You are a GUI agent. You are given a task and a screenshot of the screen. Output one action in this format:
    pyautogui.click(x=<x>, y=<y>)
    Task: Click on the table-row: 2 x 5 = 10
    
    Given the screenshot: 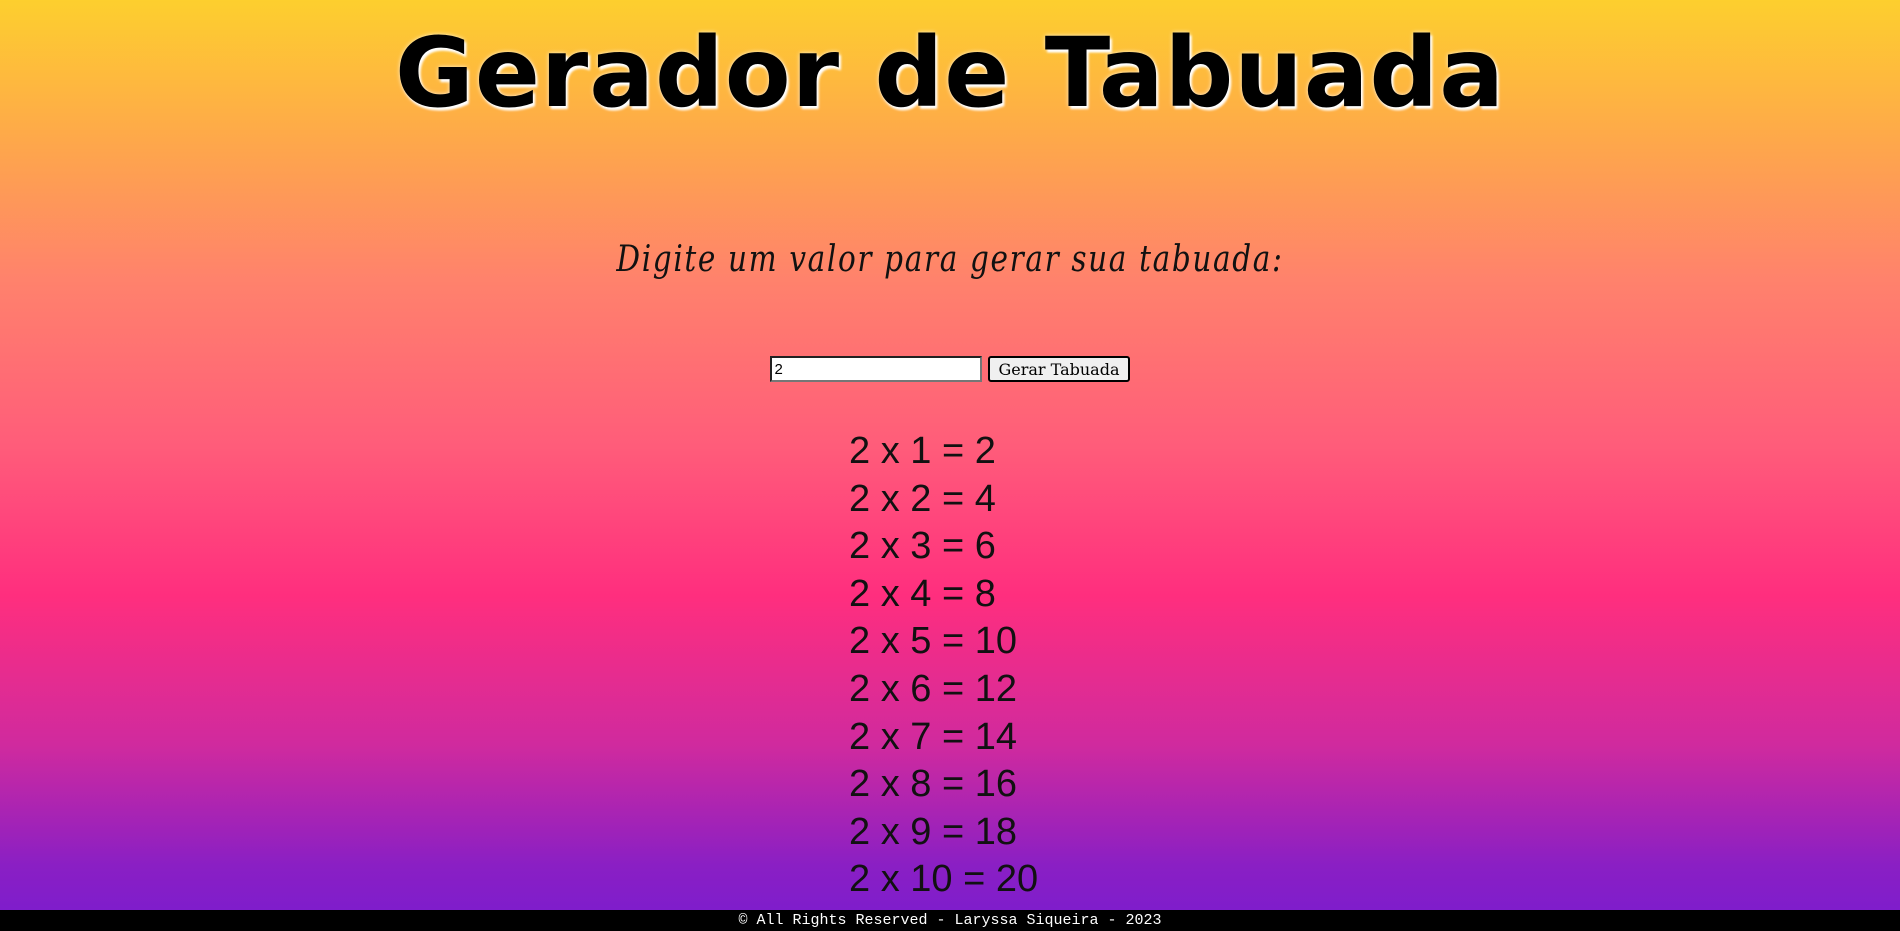 What is the action you would take?
    pyautogui.click(x=933, y=641)
    